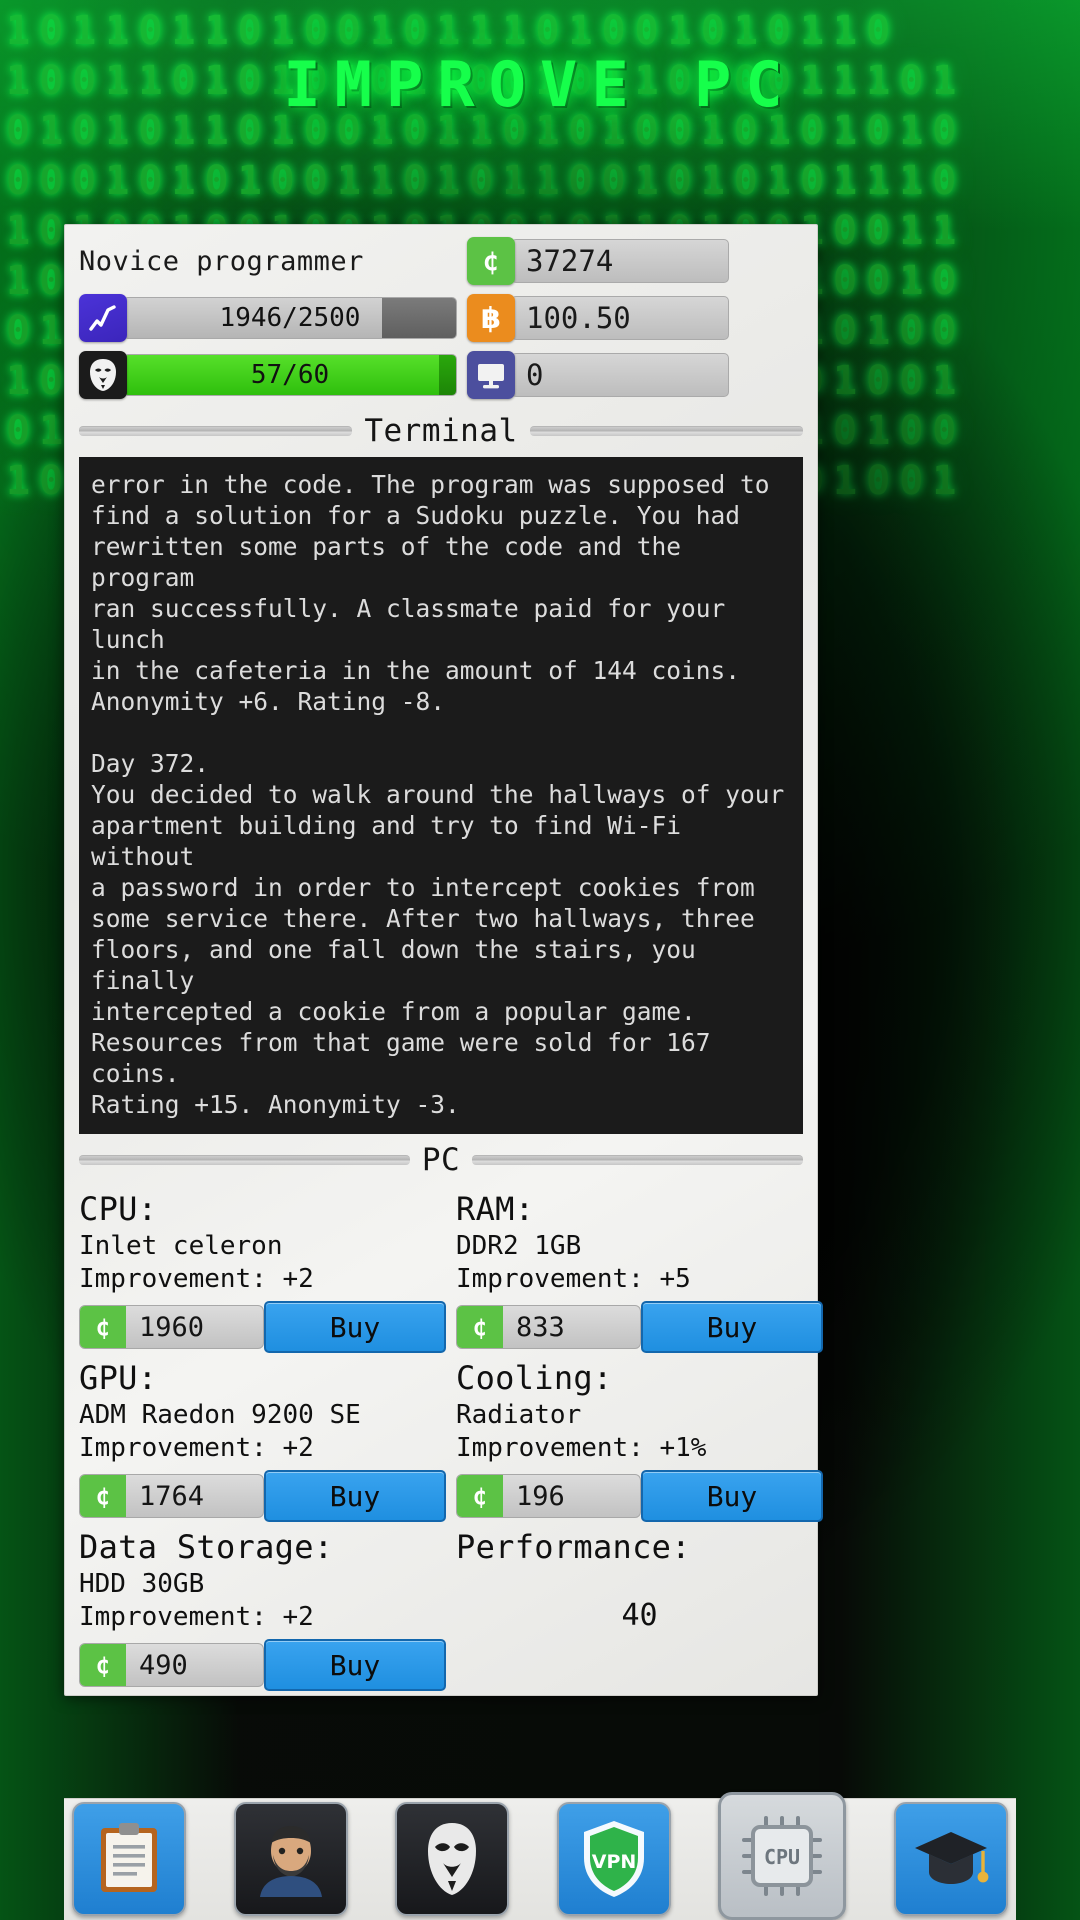 The image size is (1080, 1920). What do you see at coordinates (163, 1665) in the screenshot?
I see `component-price-value: 490` at bounding box center [163, 1665].